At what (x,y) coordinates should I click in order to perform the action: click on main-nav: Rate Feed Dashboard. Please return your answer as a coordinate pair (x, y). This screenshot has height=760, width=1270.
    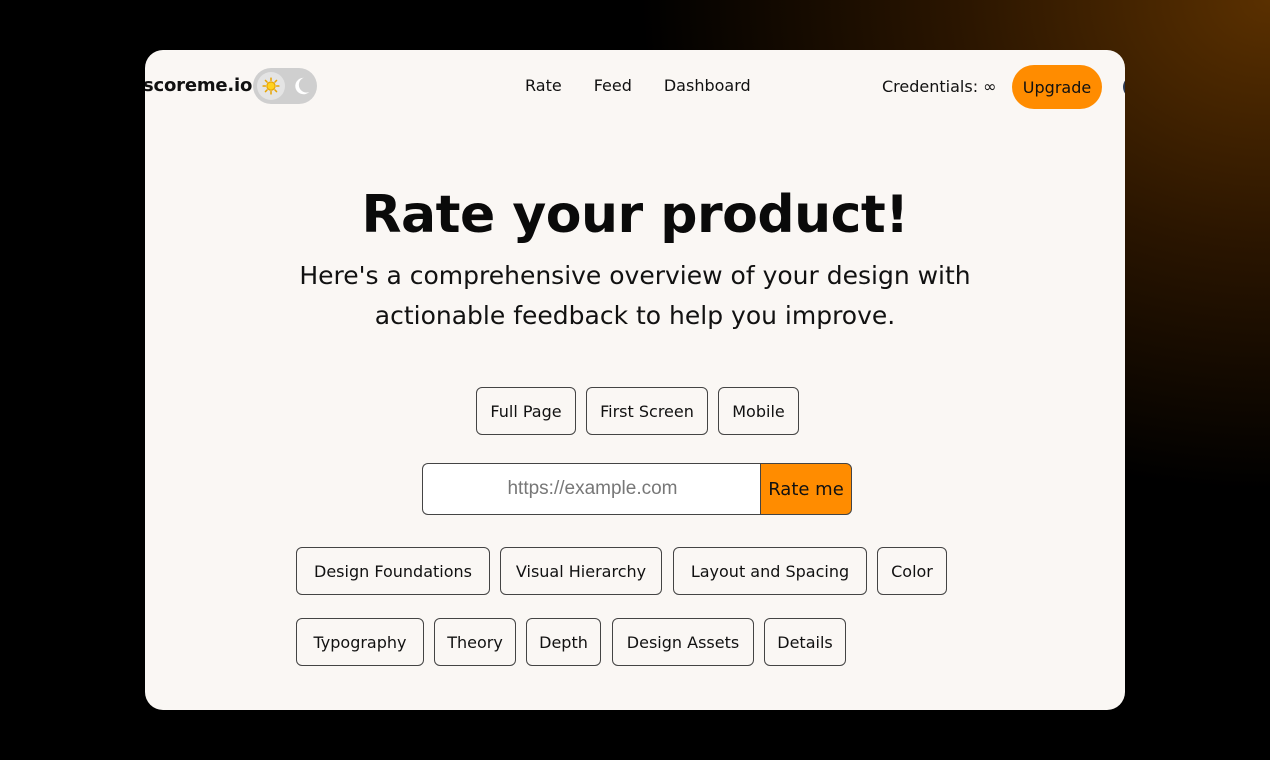
    Looking at the image, I should click on (654, 85).